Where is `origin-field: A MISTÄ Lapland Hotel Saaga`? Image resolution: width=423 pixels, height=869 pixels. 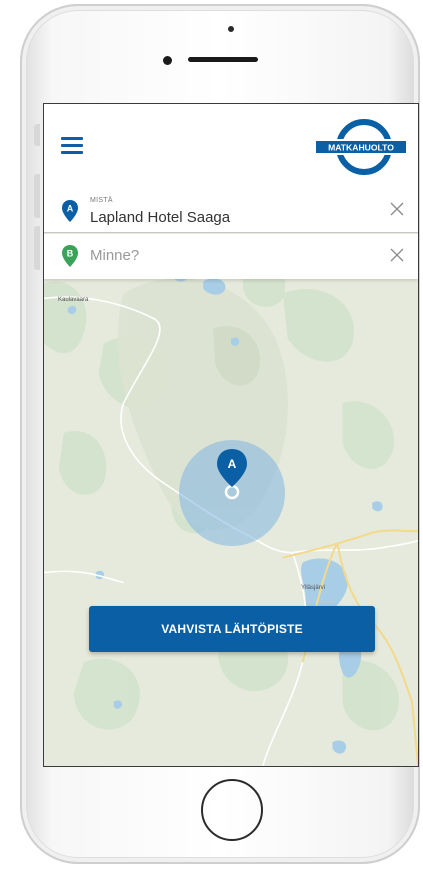 origin-field: A MISTÄ Lapland Hotel Saaga is located at coordinates (231, 210).